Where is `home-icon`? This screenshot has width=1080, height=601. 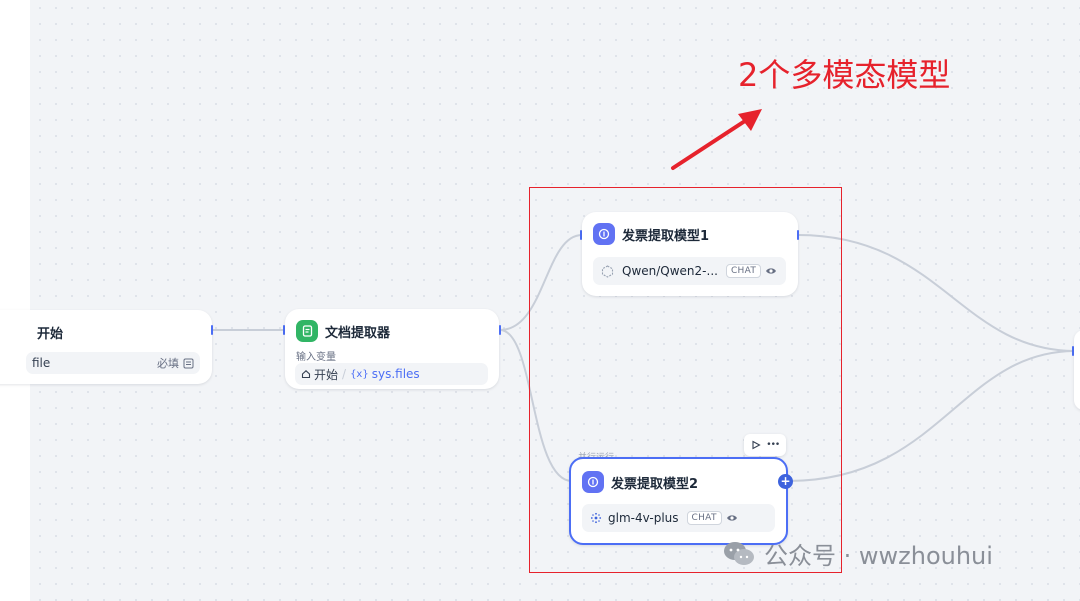 home-icon is located at coordinates (306, 374).